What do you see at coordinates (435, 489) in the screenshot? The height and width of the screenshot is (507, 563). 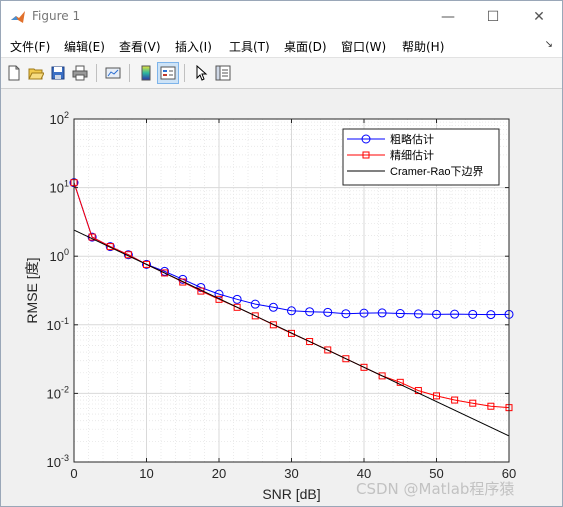 I see `watermark: CSDN @Matlab程序猿` at bounding box center [435, 489].